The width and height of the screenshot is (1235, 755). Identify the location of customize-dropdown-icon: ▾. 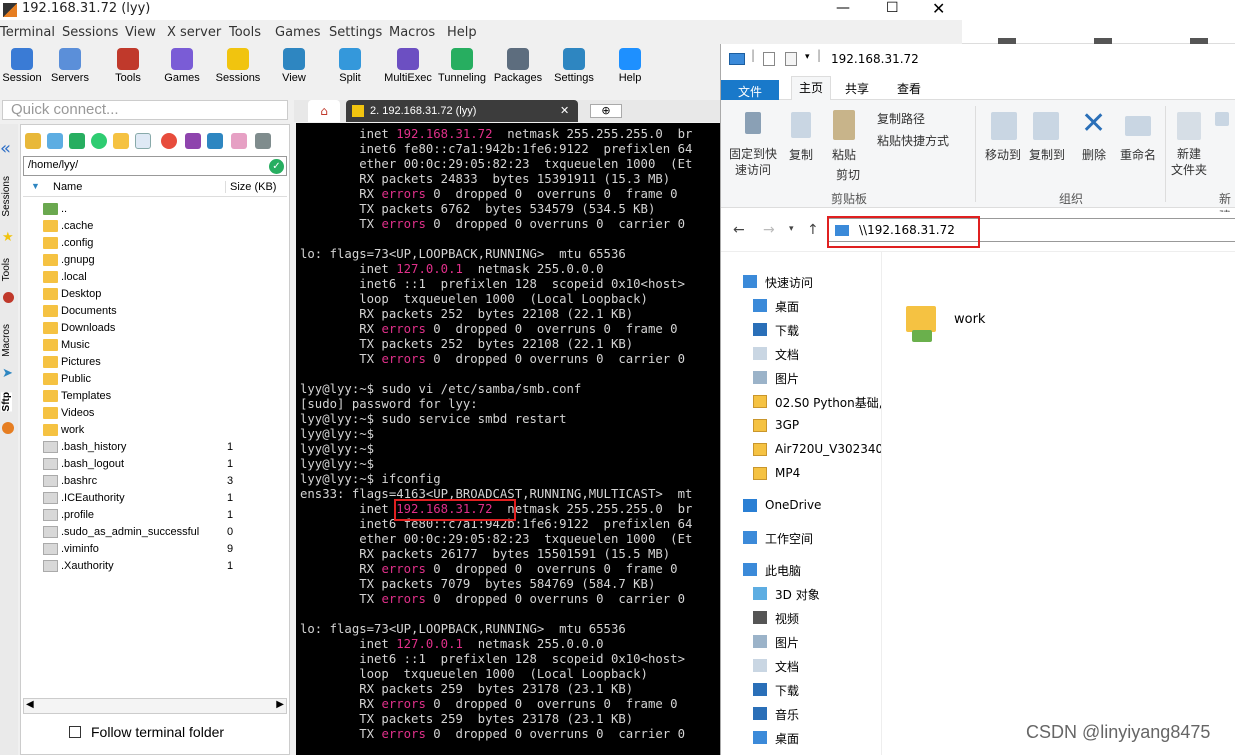
(807, 57).